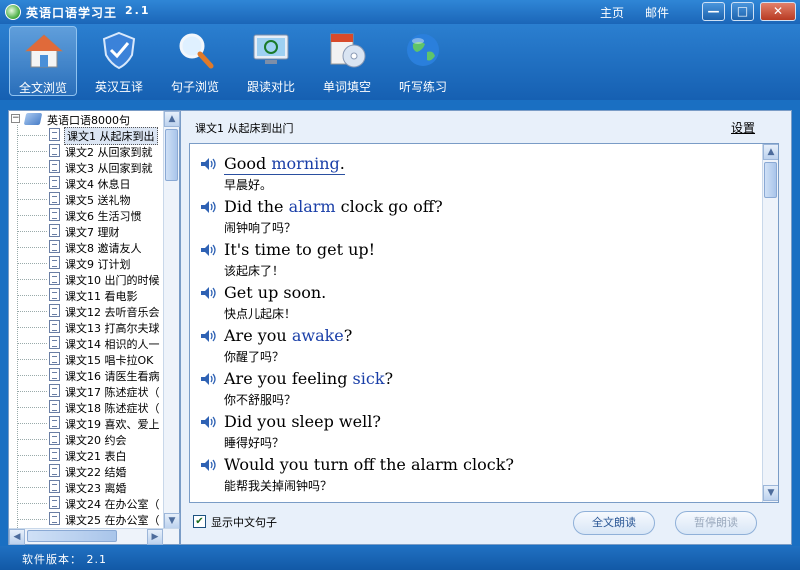 This screenshot has width=800, height=570. What do you see at coordinates (87, 215) in the screenshot?
I see `tree-item-lesson: 课文6 生活习惯` at bounding box center [87, 215].